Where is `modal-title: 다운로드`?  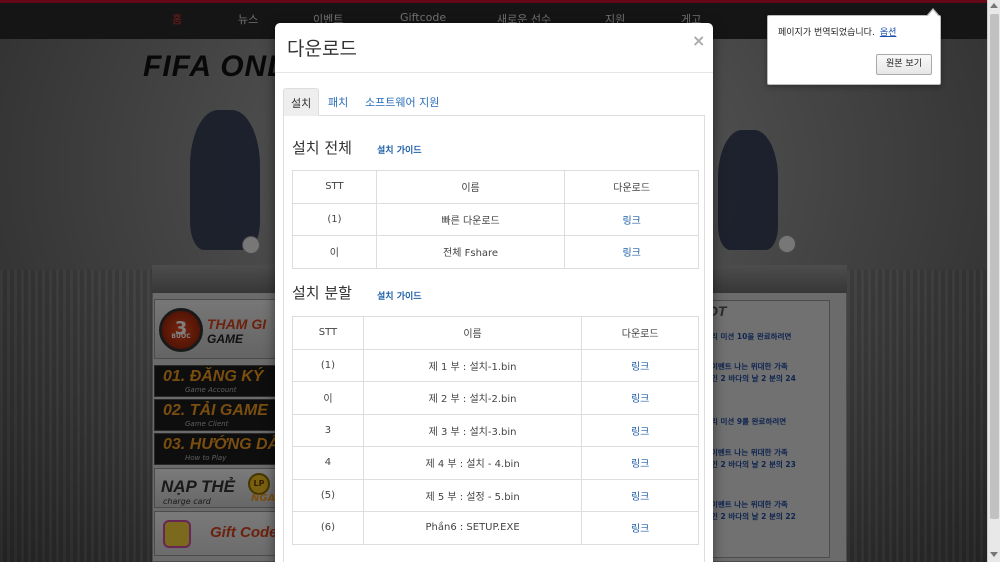 modal-title: 다운로드 is located at coordinates (322, 49).